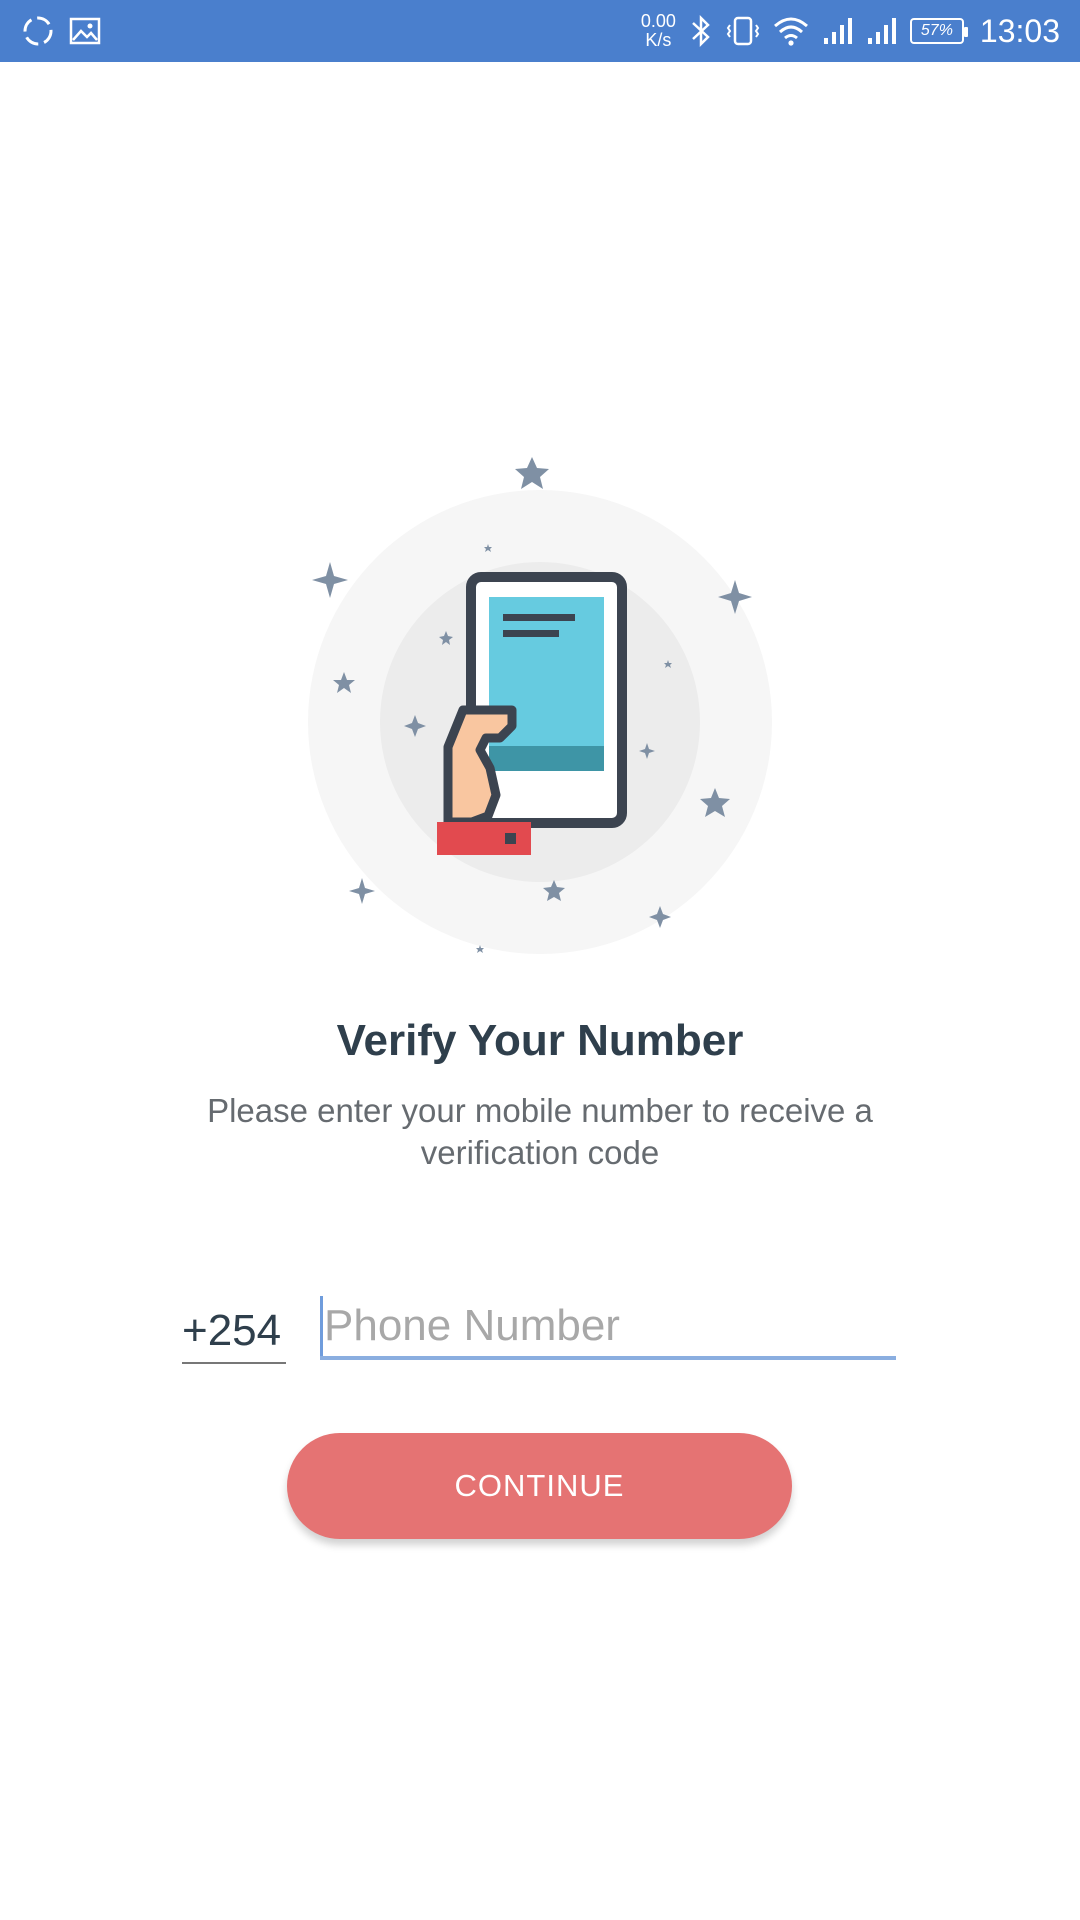 The image size is (1080, 1920). What do you see at coordinates (61, 31) in the screenshot?
I see `status-left` at bounding box center [61, 31].